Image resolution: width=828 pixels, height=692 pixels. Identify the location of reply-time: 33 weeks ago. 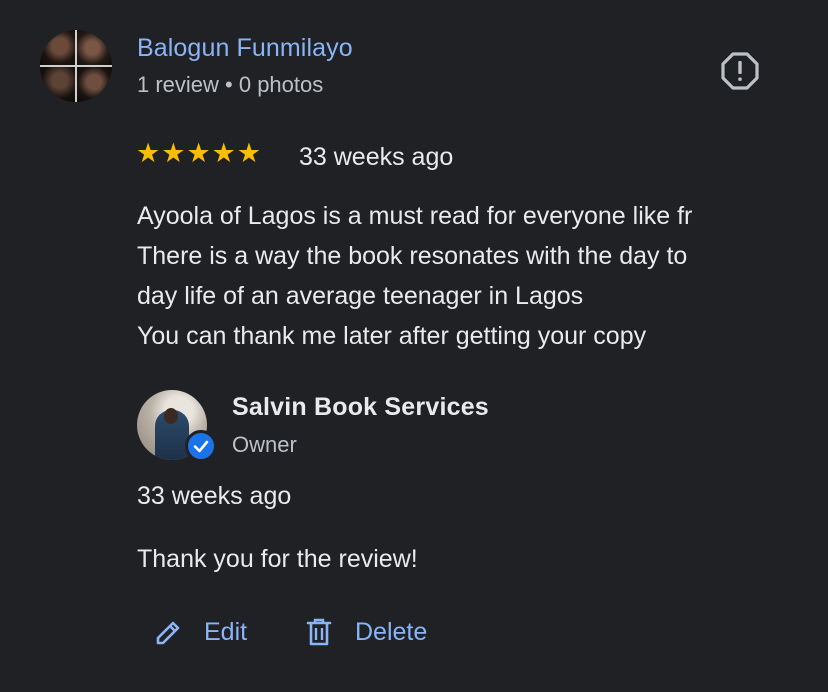
(214, 496).